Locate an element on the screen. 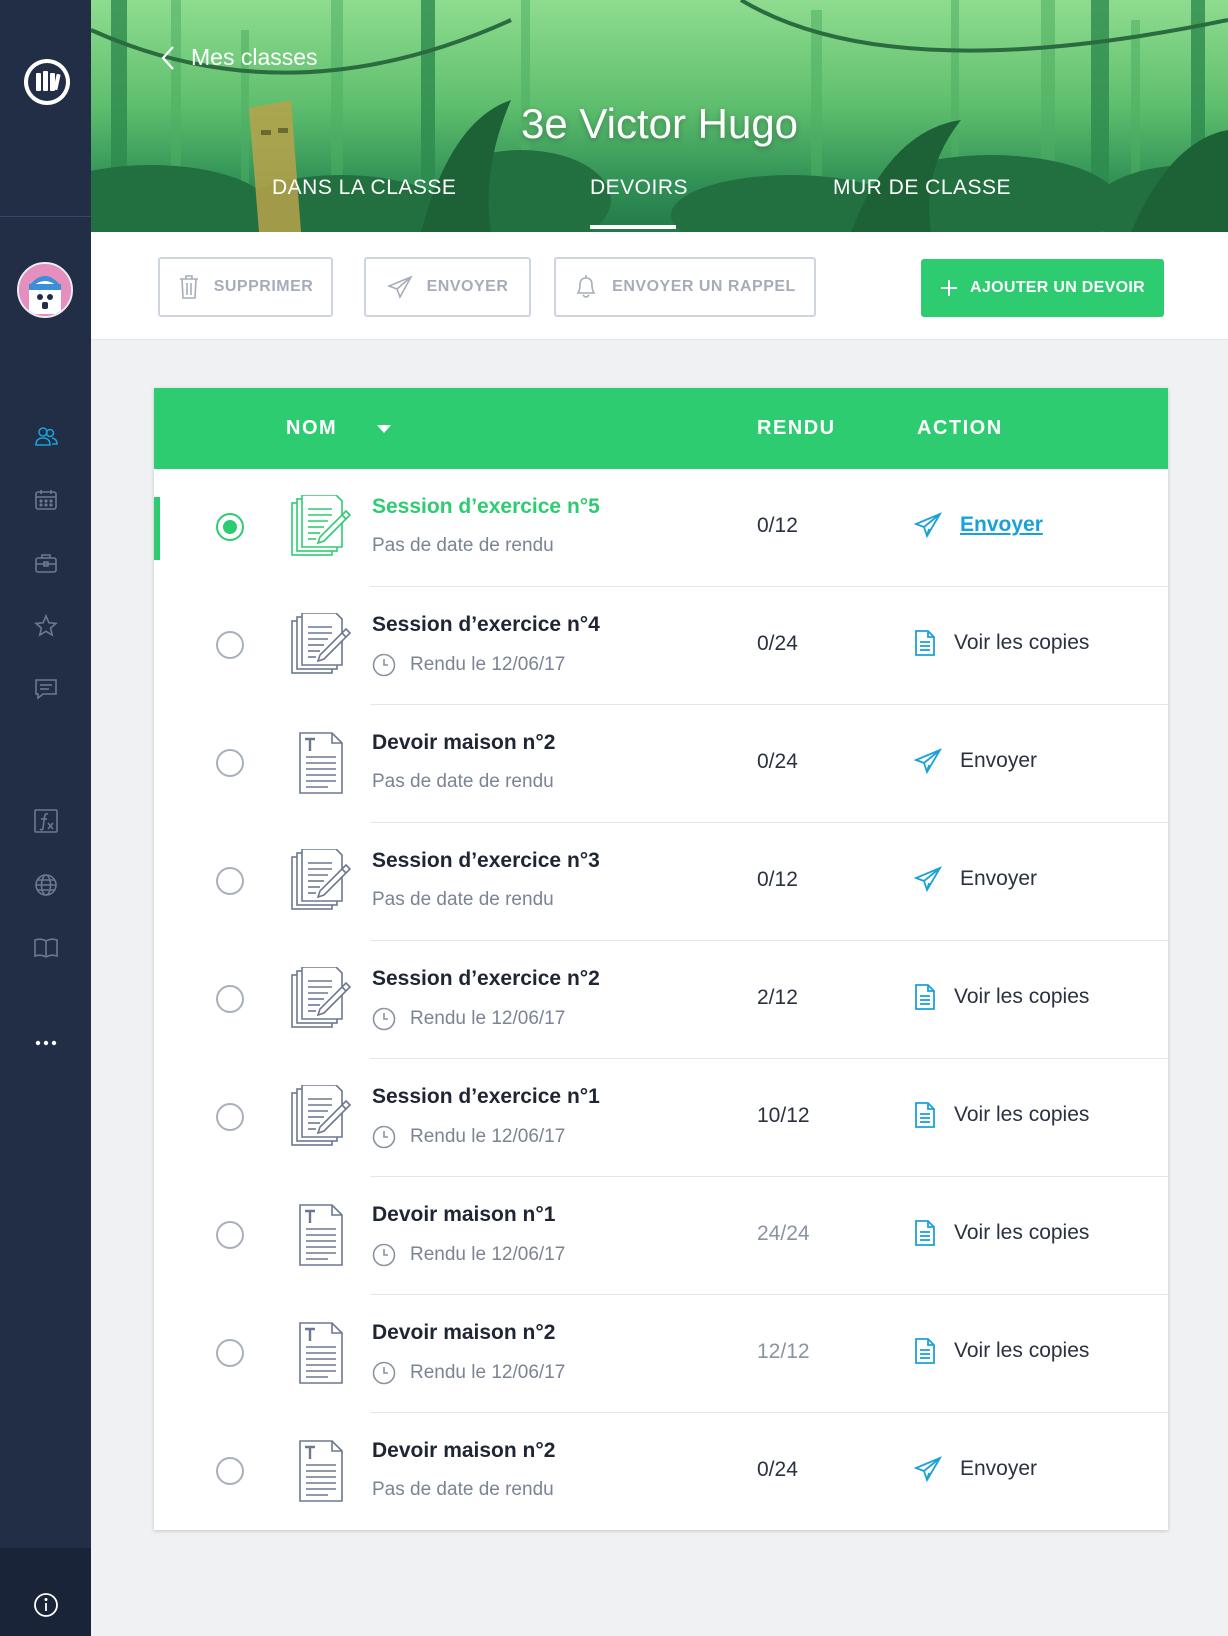  submission-count: 0/24 is located at coordinates (777, 761).